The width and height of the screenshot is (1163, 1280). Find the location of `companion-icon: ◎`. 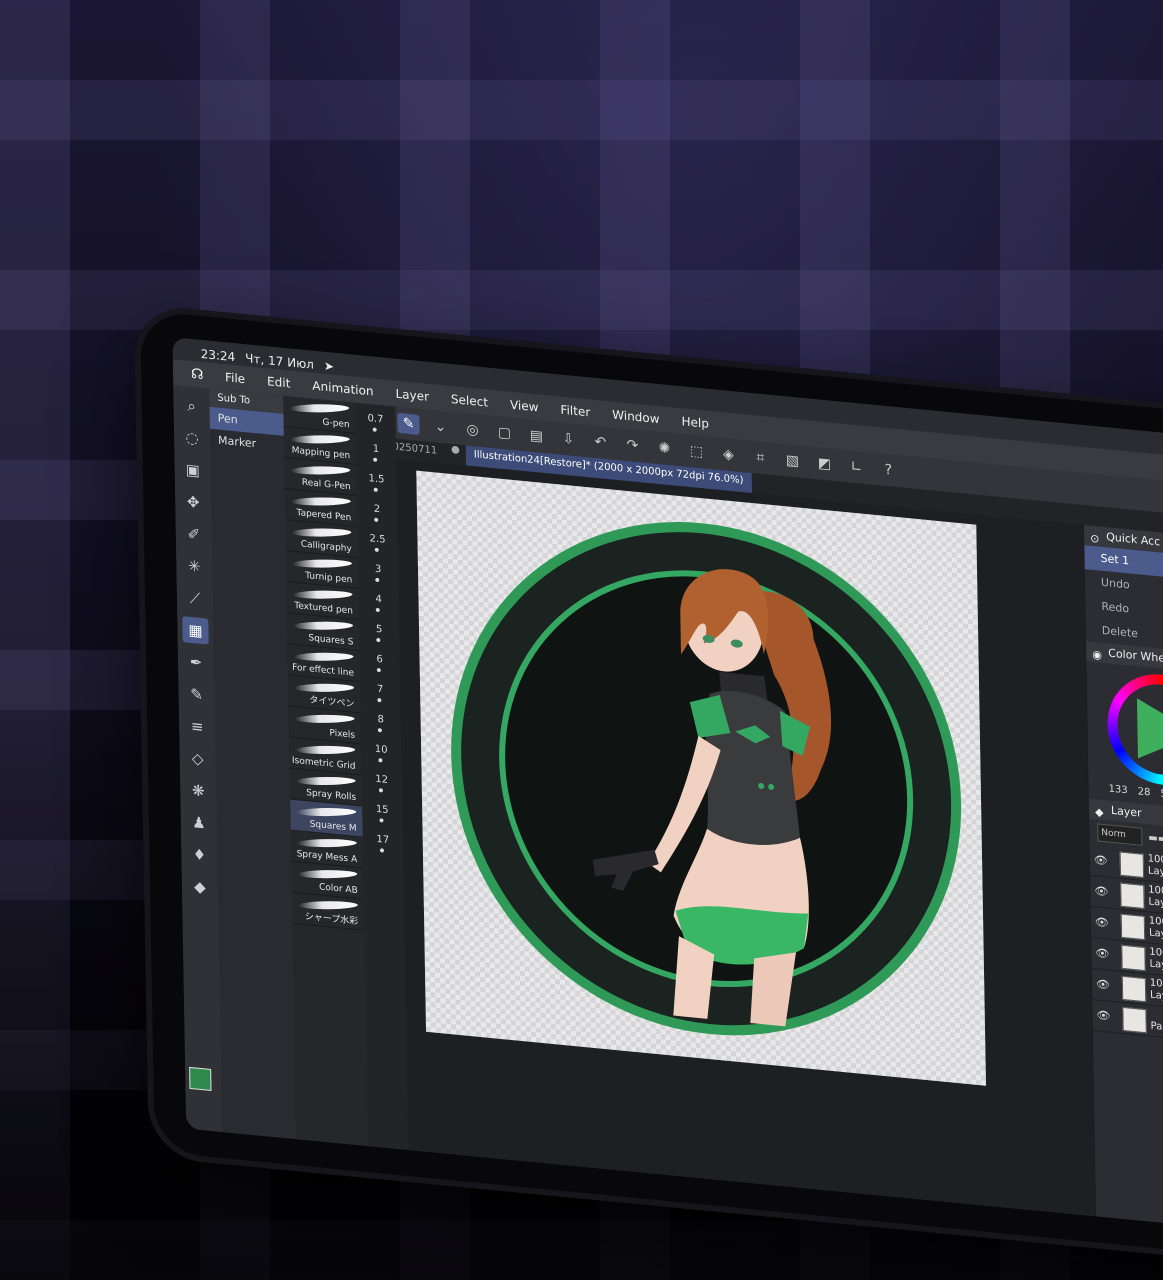

companion-icon: ◎ is located at coordinates (472, 430).